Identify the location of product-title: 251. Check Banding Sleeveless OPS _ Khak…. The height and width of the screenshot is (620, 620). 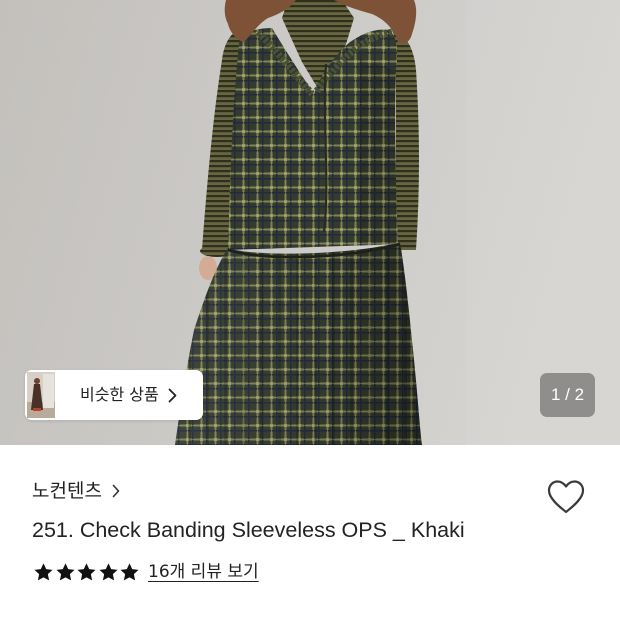
(248, 530).